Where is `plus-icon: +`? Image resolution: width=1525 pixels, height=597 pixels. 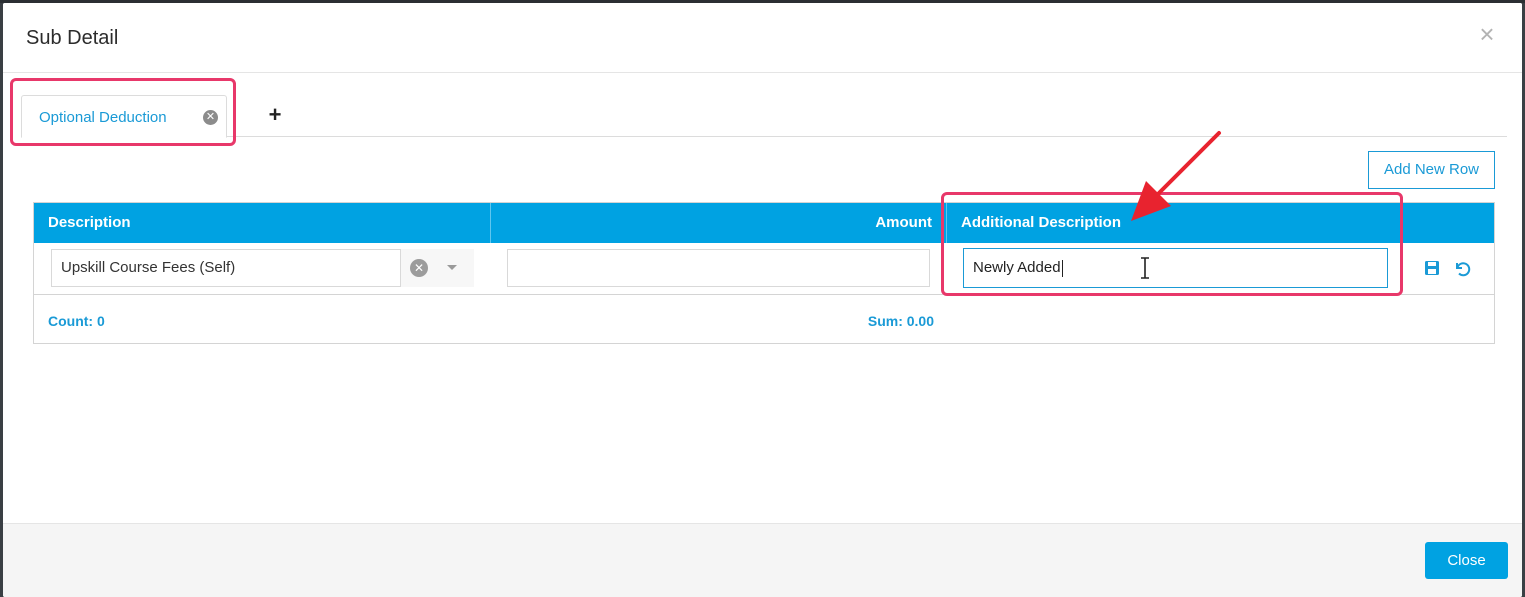 plus-icon: + is located at coordinates (275, 115).